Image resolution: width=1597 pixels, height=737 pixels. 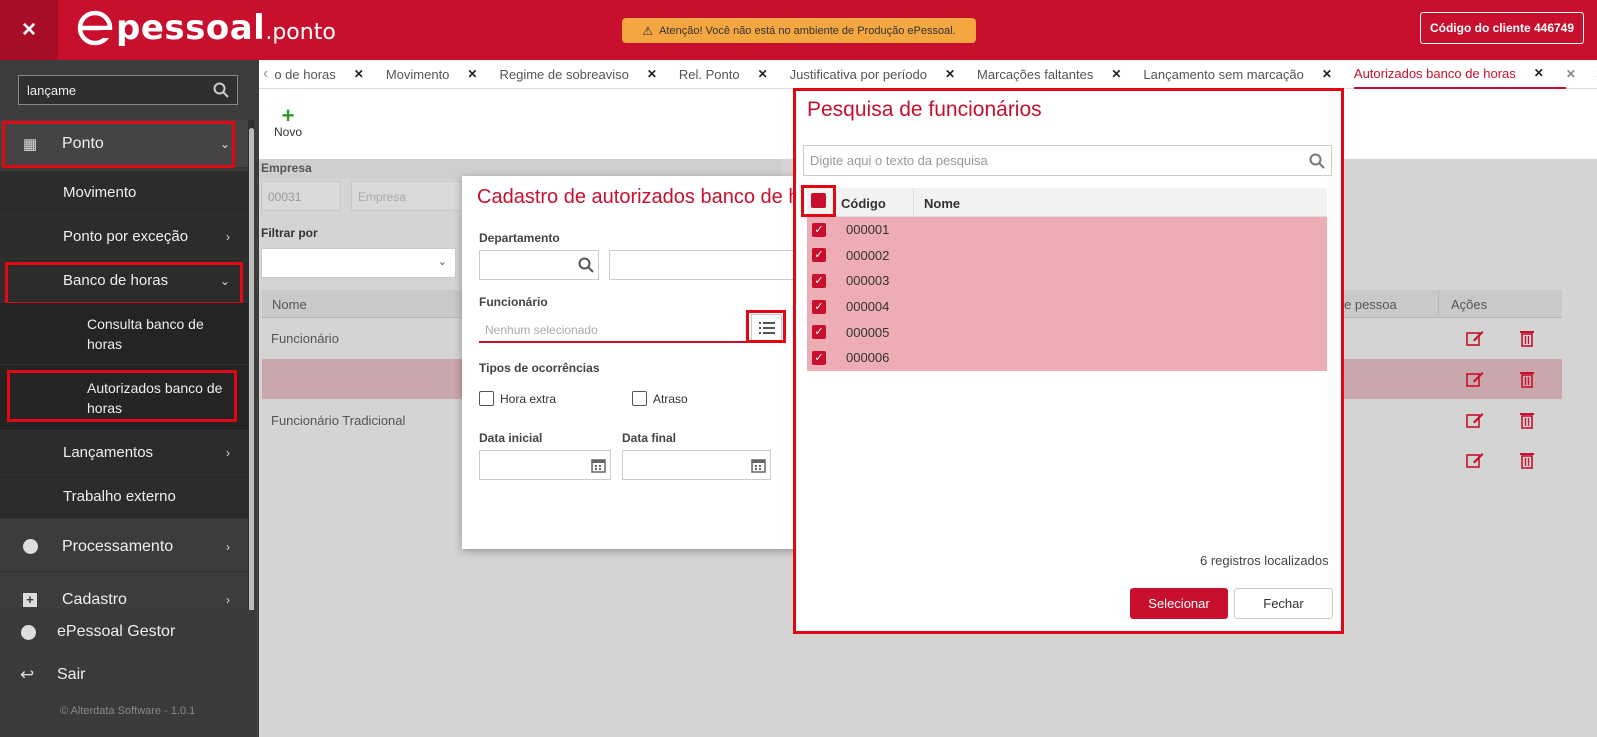 I want to click on sidebar-item-consulta-banco-de-horas: Consulta banco de horas, so click(x=124, y=334).